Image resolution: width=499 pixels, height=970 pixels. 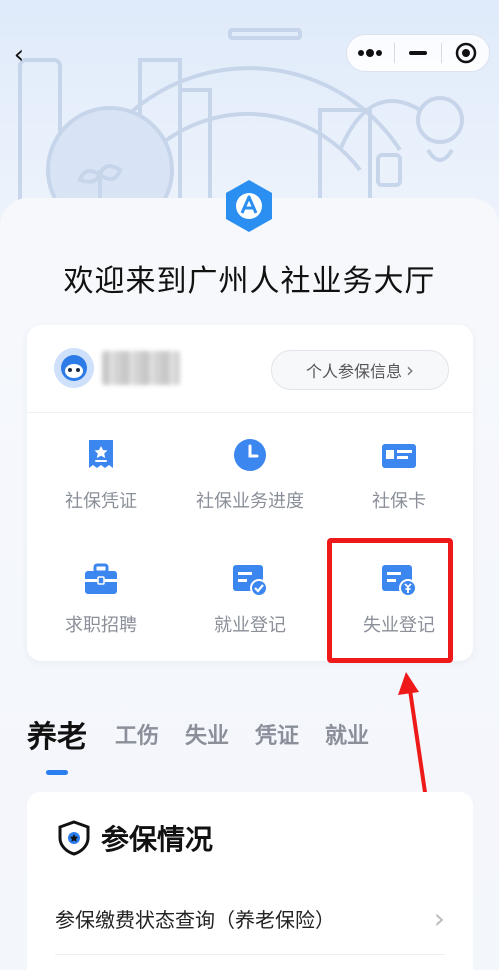 I want to click on section-header: 参保情况, so click(x=135, y=838).